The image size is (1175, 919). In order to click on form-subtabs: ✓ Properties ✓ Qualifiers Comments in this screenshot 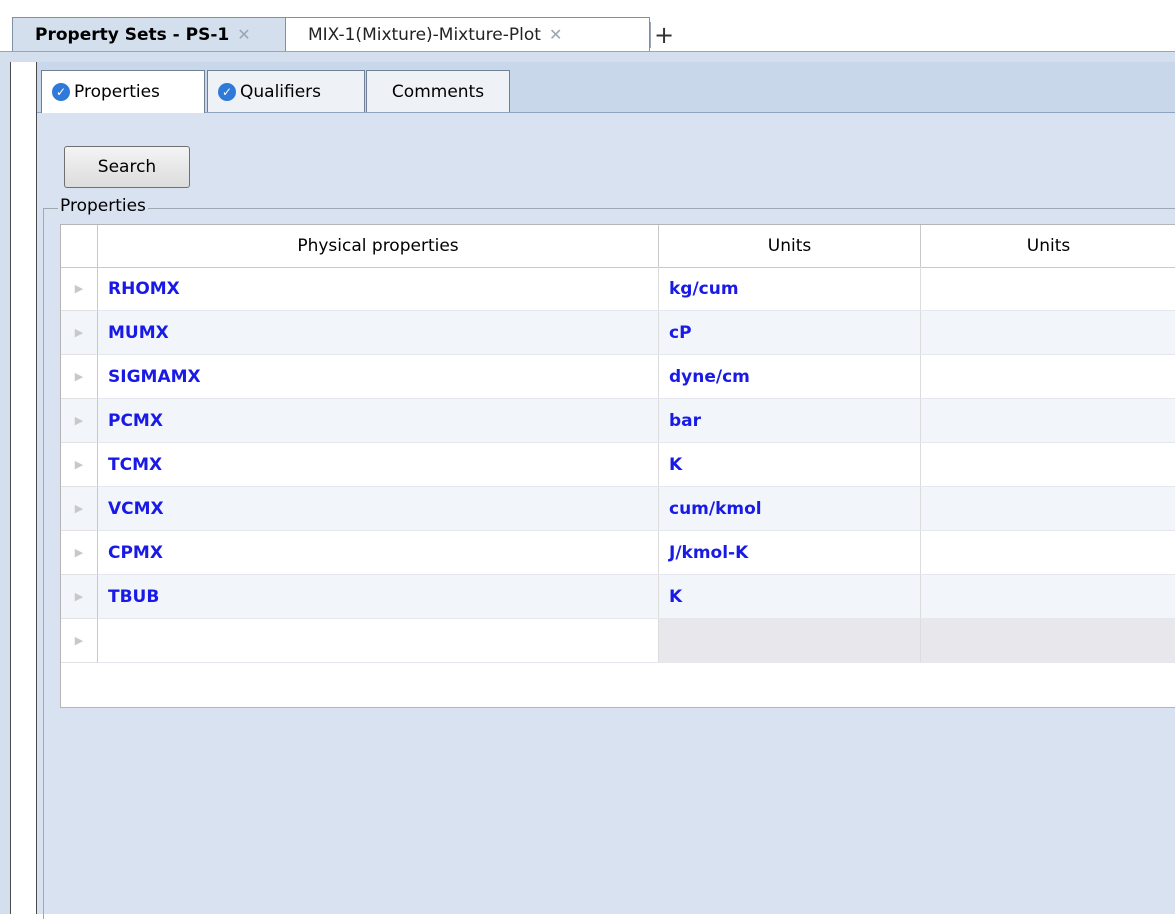, I will do `click(606, 87)`.